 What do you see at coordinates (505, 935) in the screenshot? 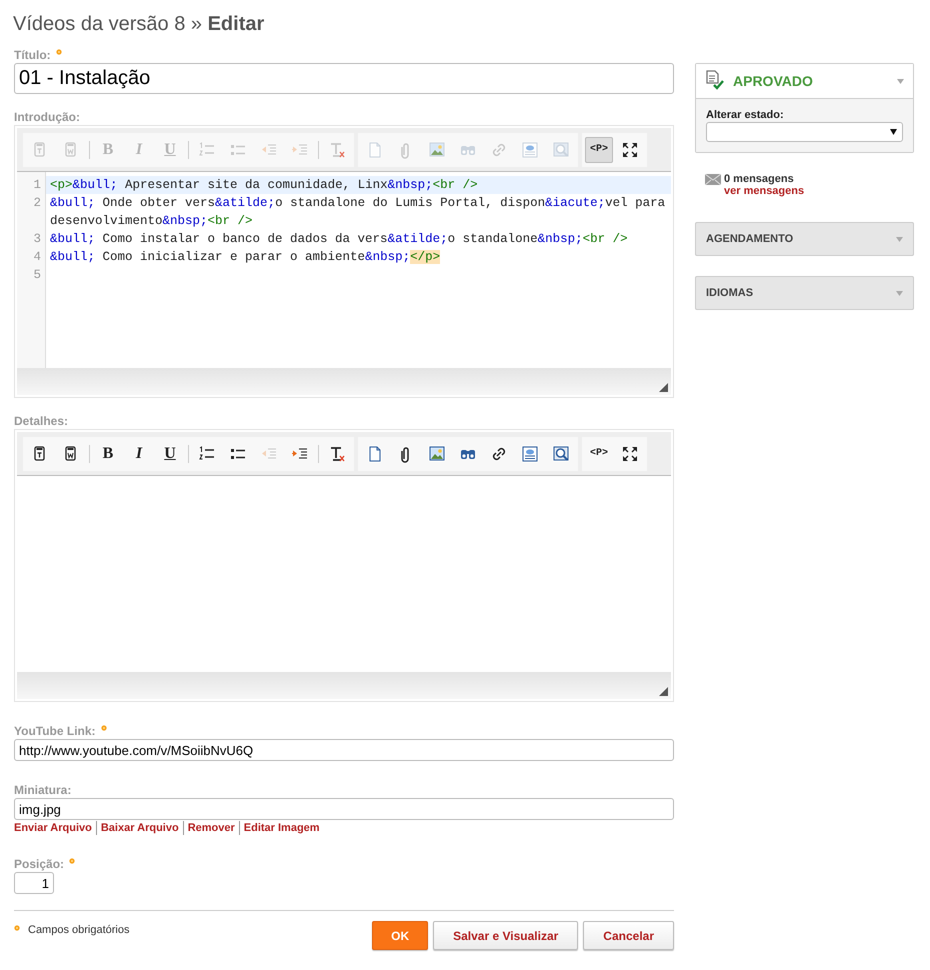
I see `form-button: Salvar e Visualizar` at bounding box center [505, 935].